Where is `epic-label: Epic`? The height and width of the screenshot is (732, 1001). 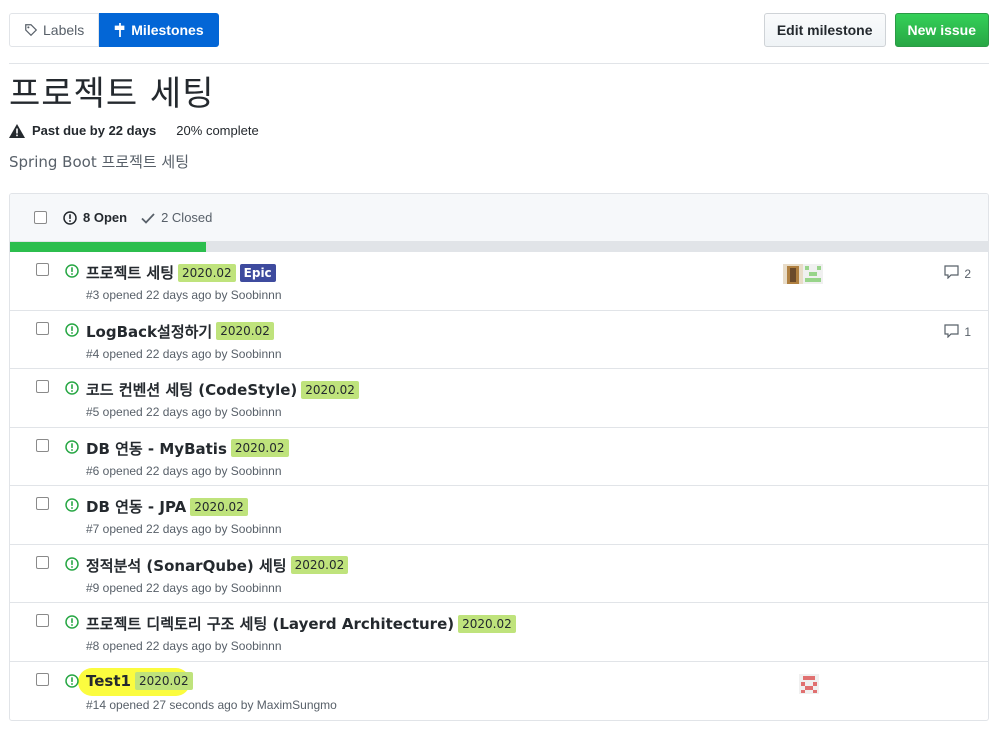
epic-label: Epic is located at coordinates (257, 272).